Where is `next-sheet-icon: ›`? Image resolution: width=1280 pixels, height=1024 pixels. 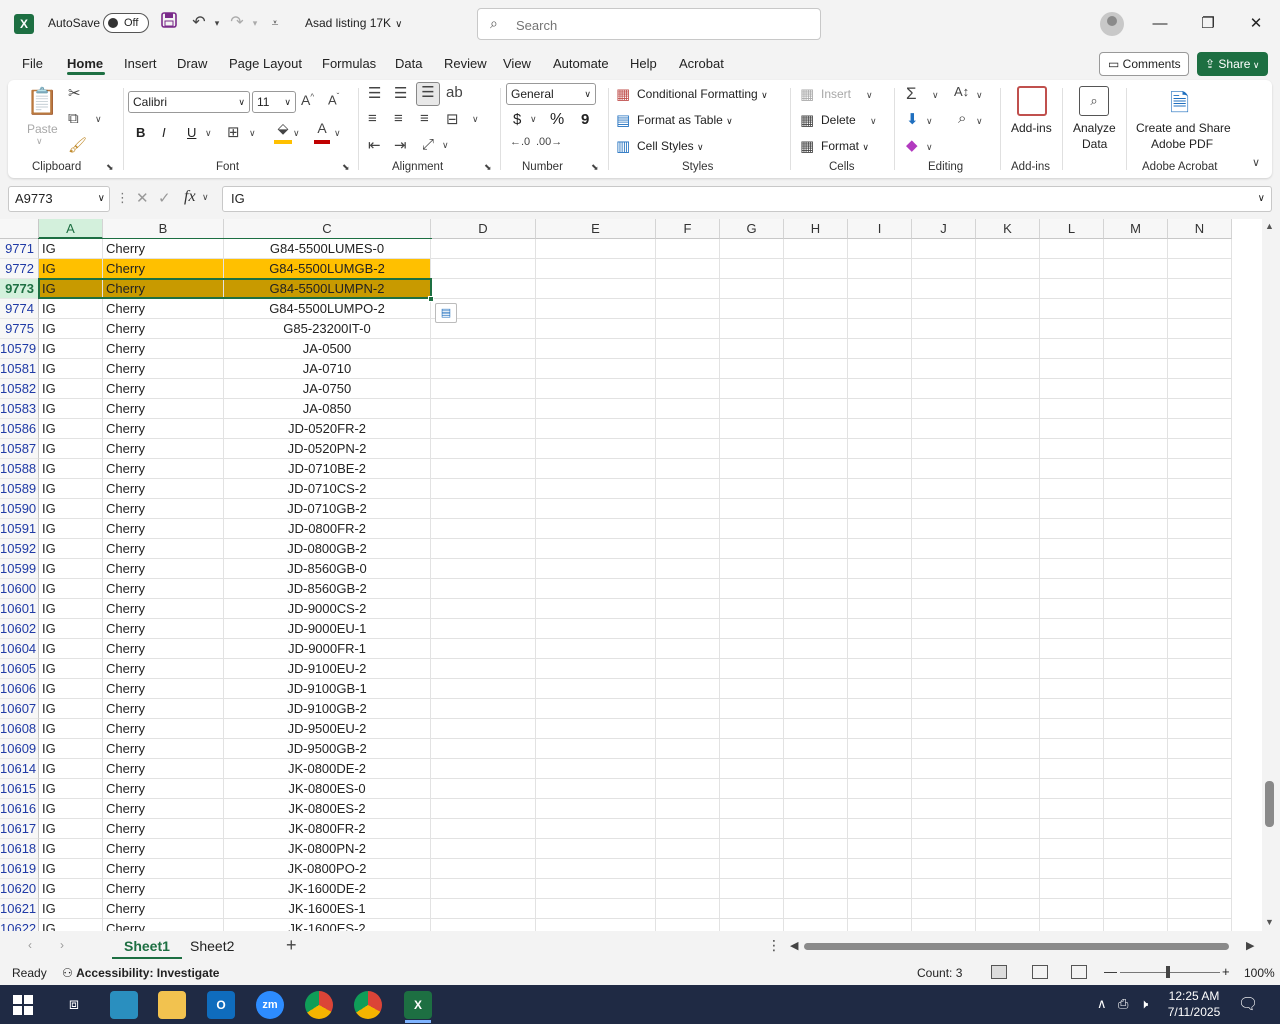
next-sheet-icon: › is located at coordinates (62, 945).